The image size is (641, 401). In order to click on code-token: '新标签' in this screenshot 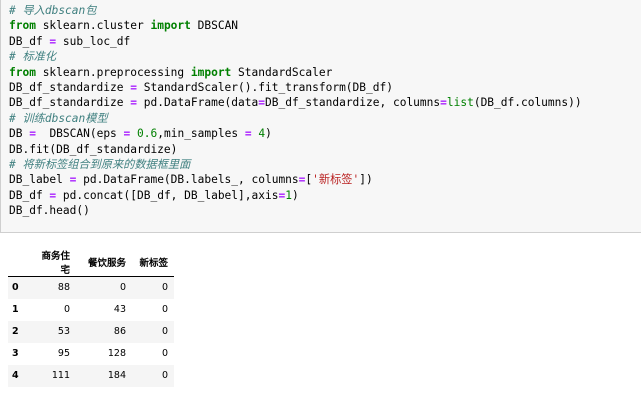, I will do `click(336, 180)`.